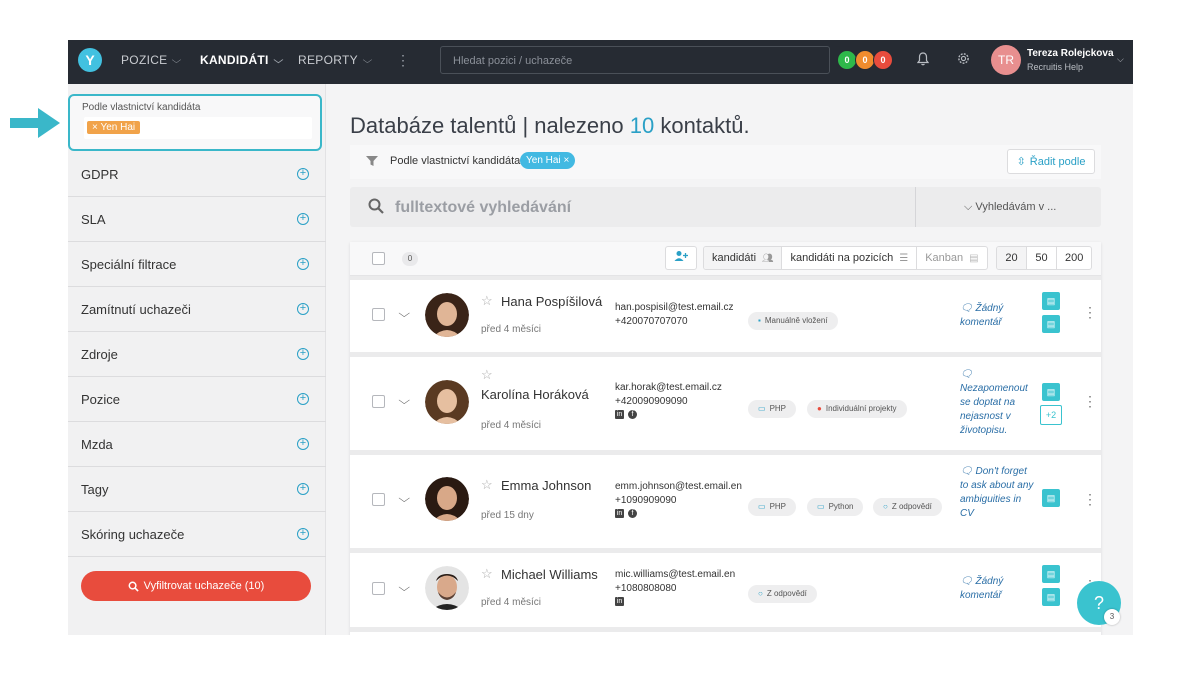 This screenshot has width=1200, height=675. What do you see at coordinates (997, 316) in the screenshot?
I see `candidate-comment: 🗨︎ Žádný komentář` at bounding box center [997, 316].